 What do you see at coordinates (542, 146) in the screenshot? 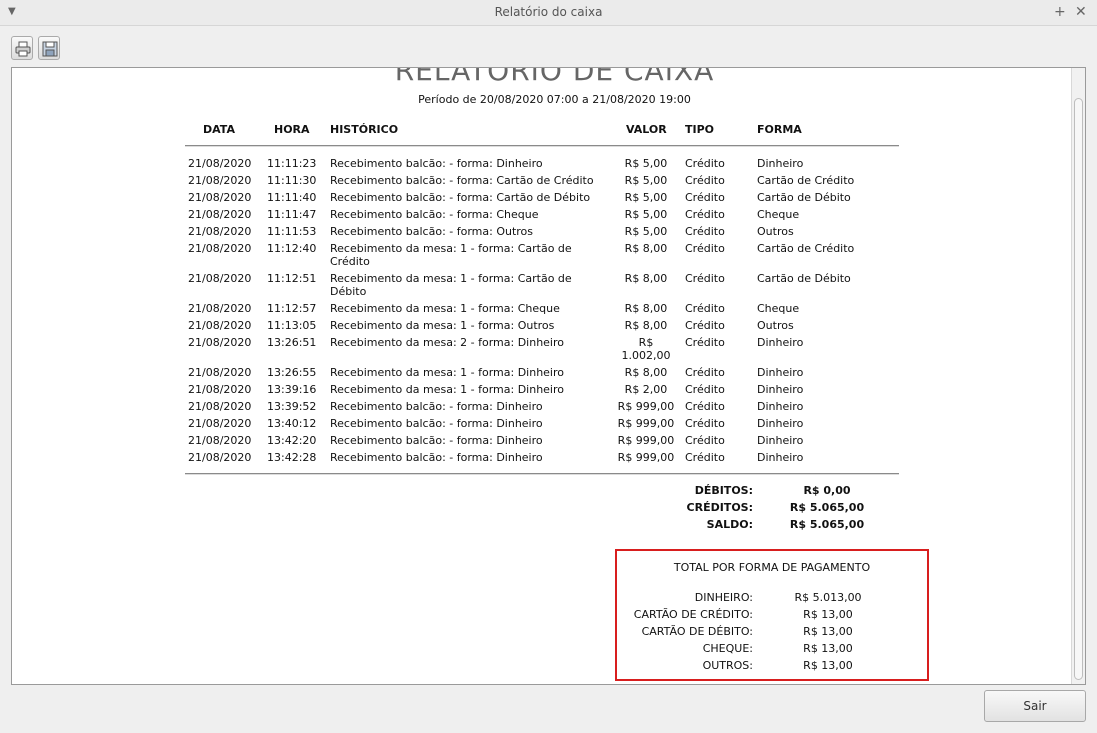
I see `header-divider` at bounding box center [542, 146].